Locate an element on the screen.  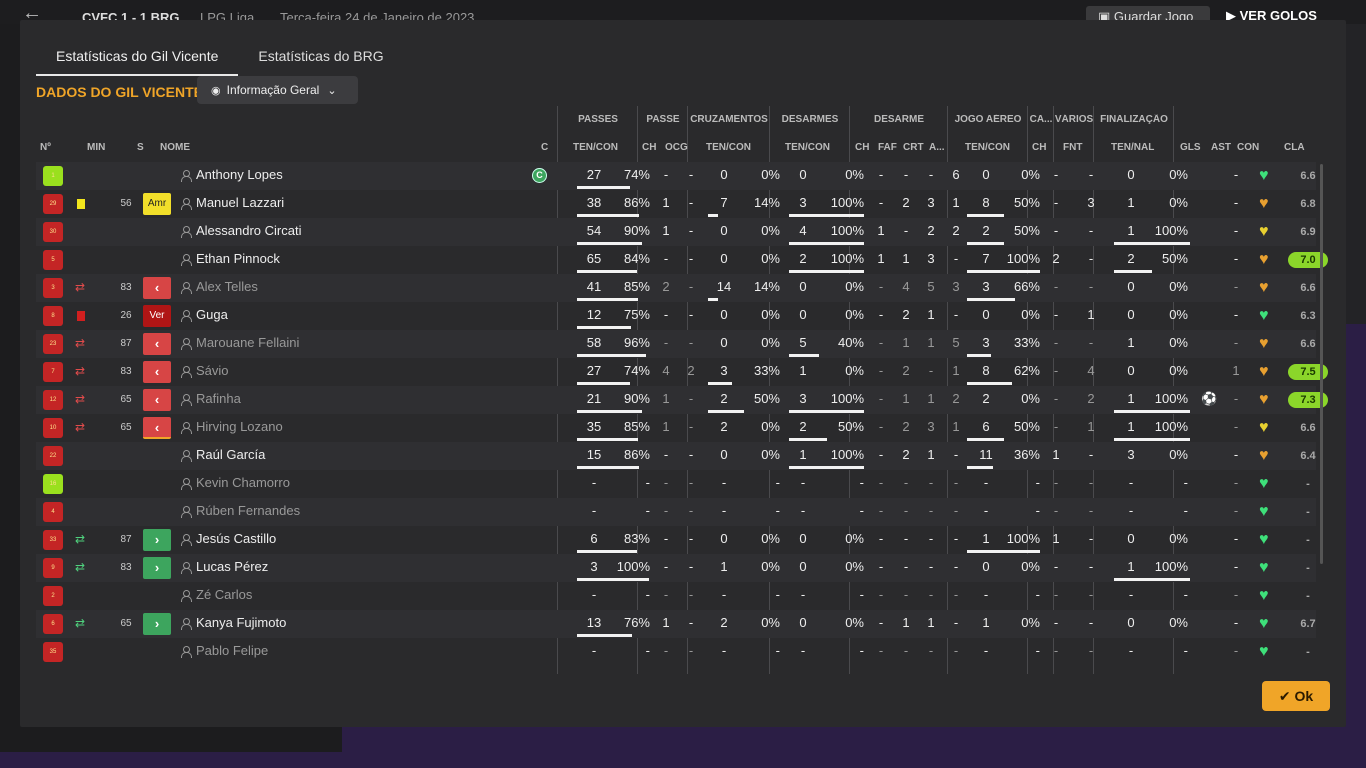
col-goals: GLS is located at coordinates (1190, 147).